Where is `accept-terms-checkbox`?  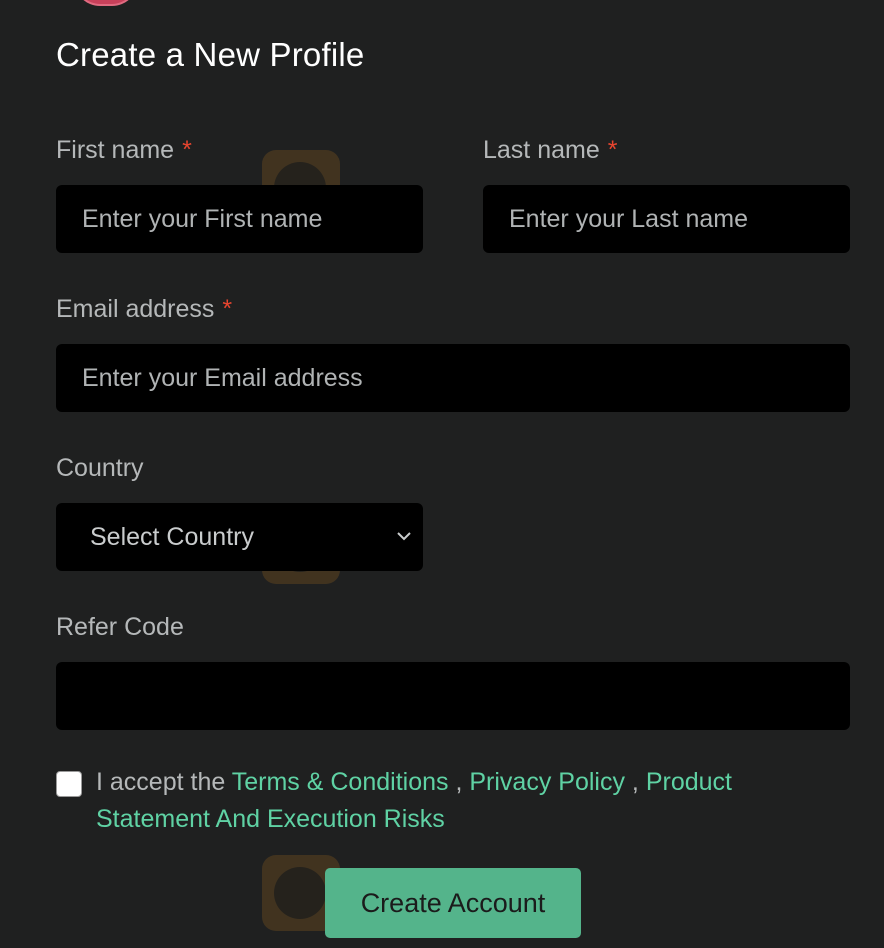
accept-terms-checkbox is located at coordinates (69, 784).